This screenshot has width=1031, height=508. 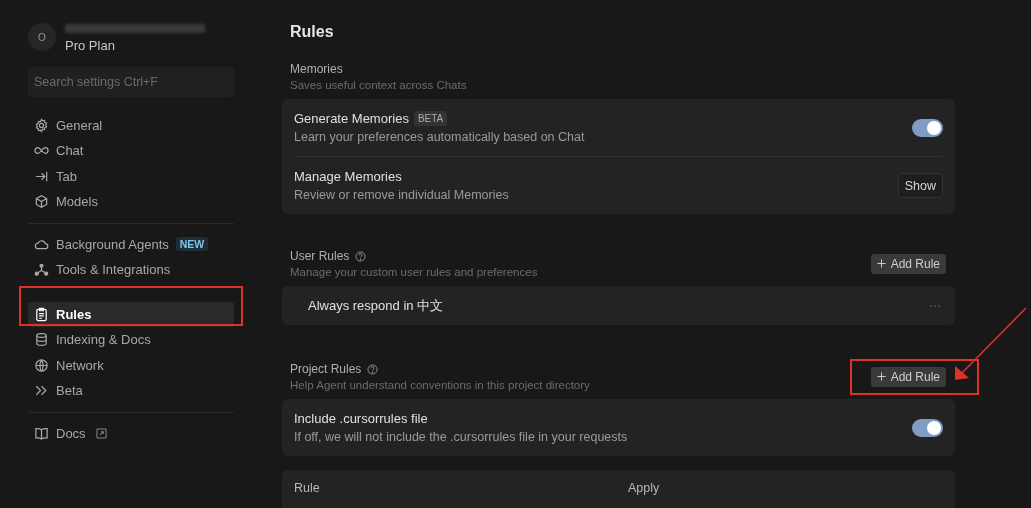 I want to click on sidebar-item: Models, so click(x=131, y=201).